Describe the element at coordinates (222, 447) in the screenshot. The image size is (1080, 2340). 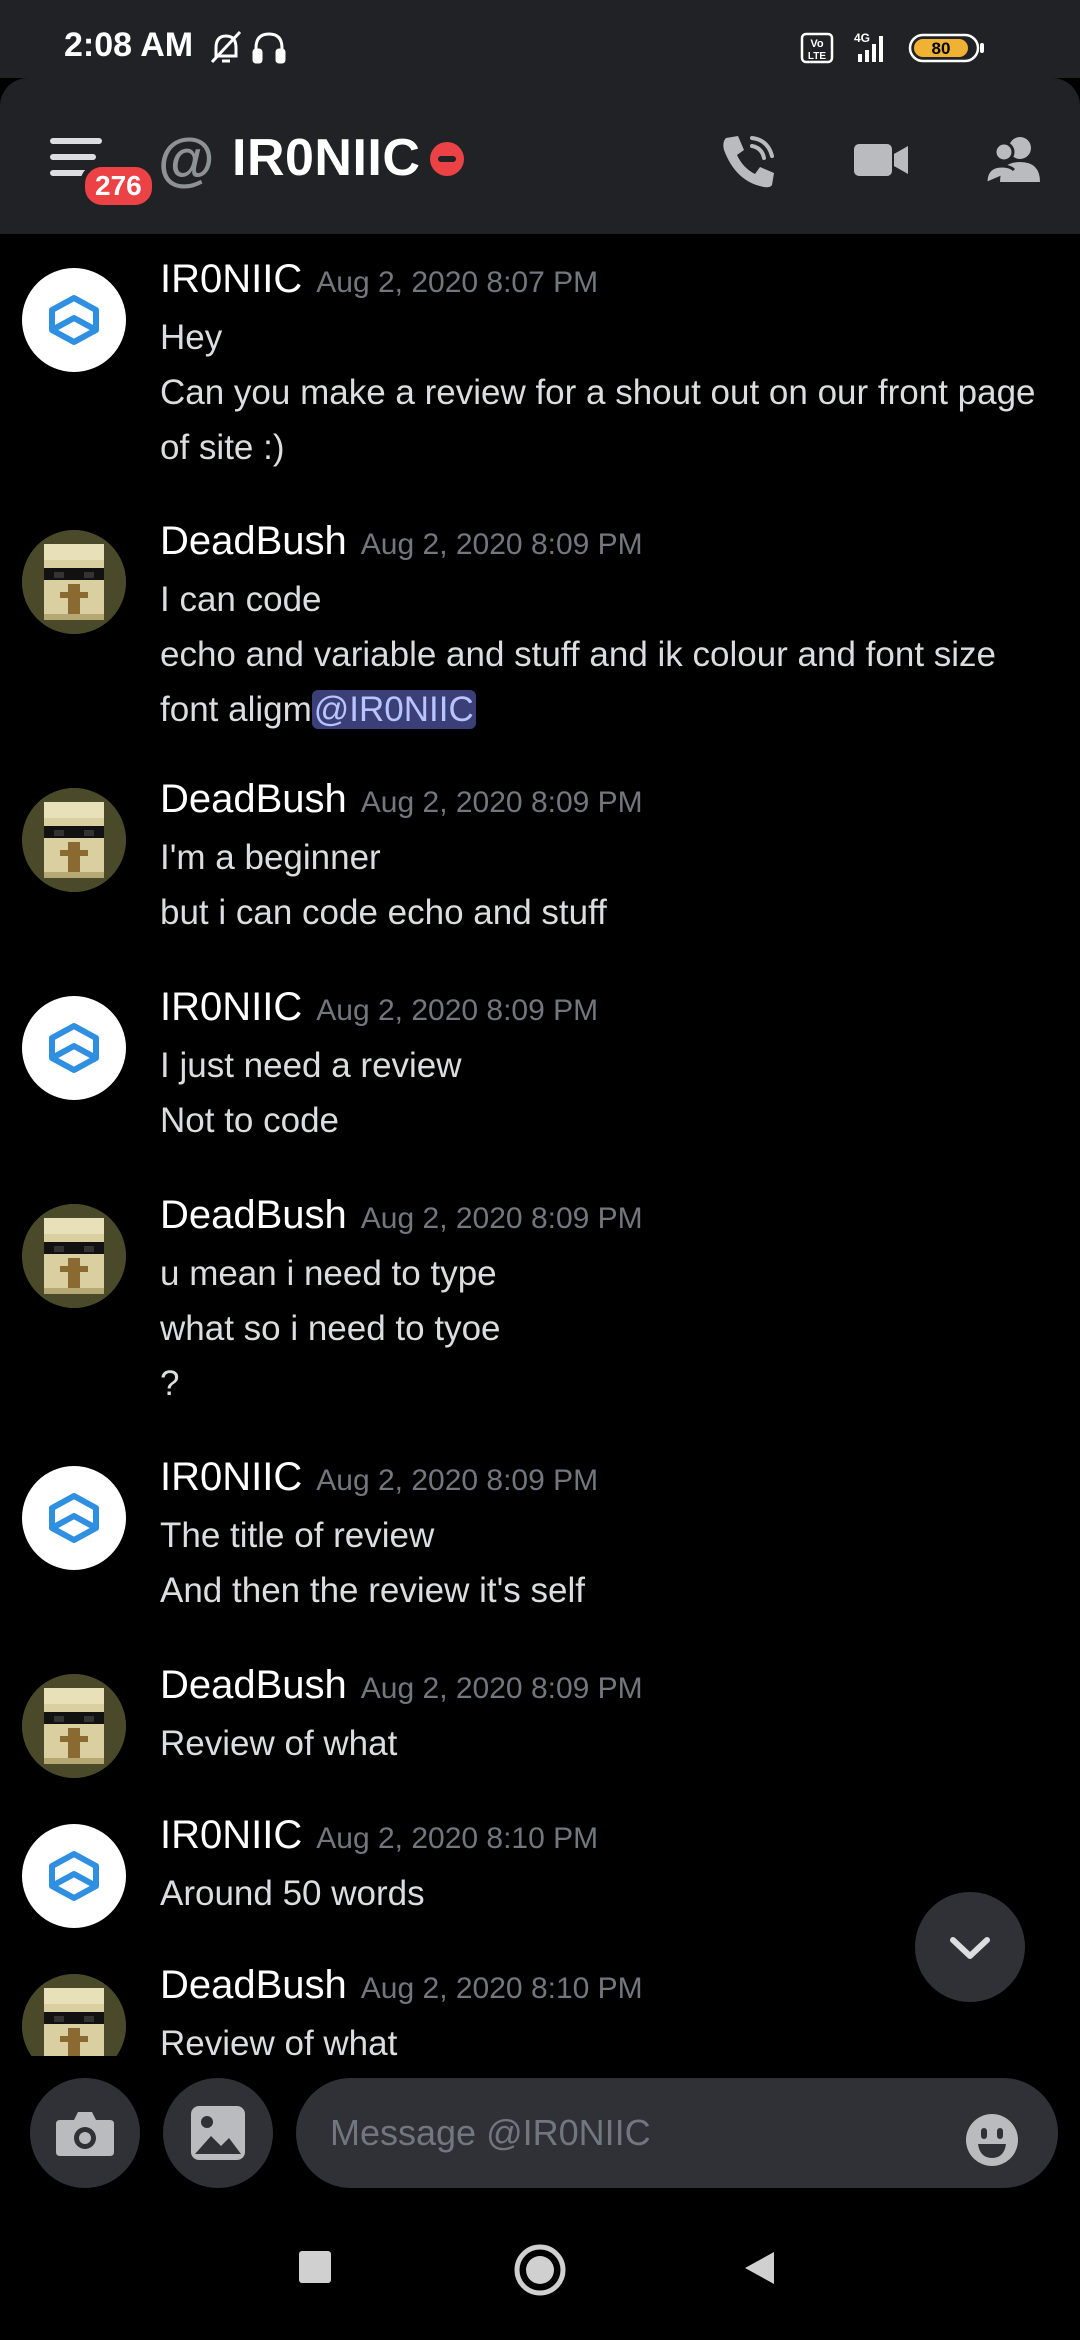
I see `message-line: of site :)` at that location.